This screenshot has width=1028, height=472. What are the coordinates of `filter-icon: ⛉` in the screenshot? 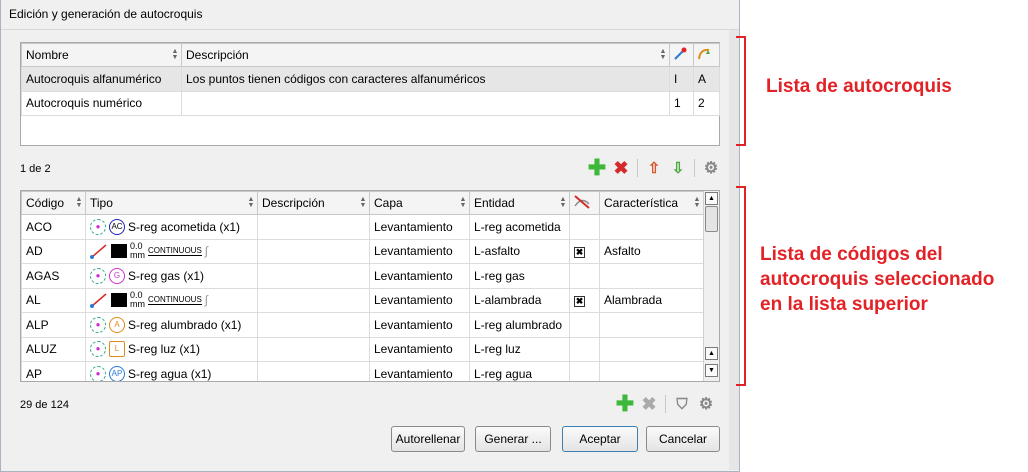 It's located at (682, 404).